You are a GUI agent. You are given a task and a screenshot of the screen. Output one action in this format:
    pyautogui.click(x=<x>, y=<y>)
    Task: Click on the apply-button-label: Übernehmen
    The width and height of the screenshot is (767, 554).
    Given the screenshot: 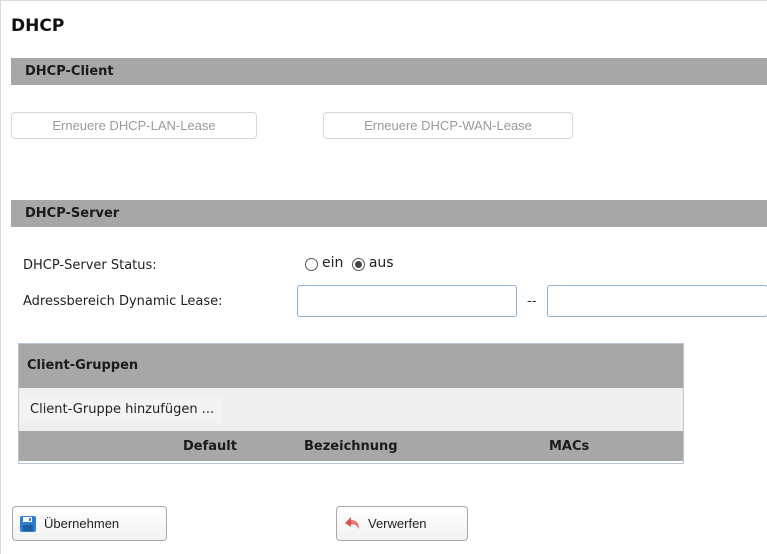 What is the action you would take?
    pyautogui.click(x=82, y=523)
    